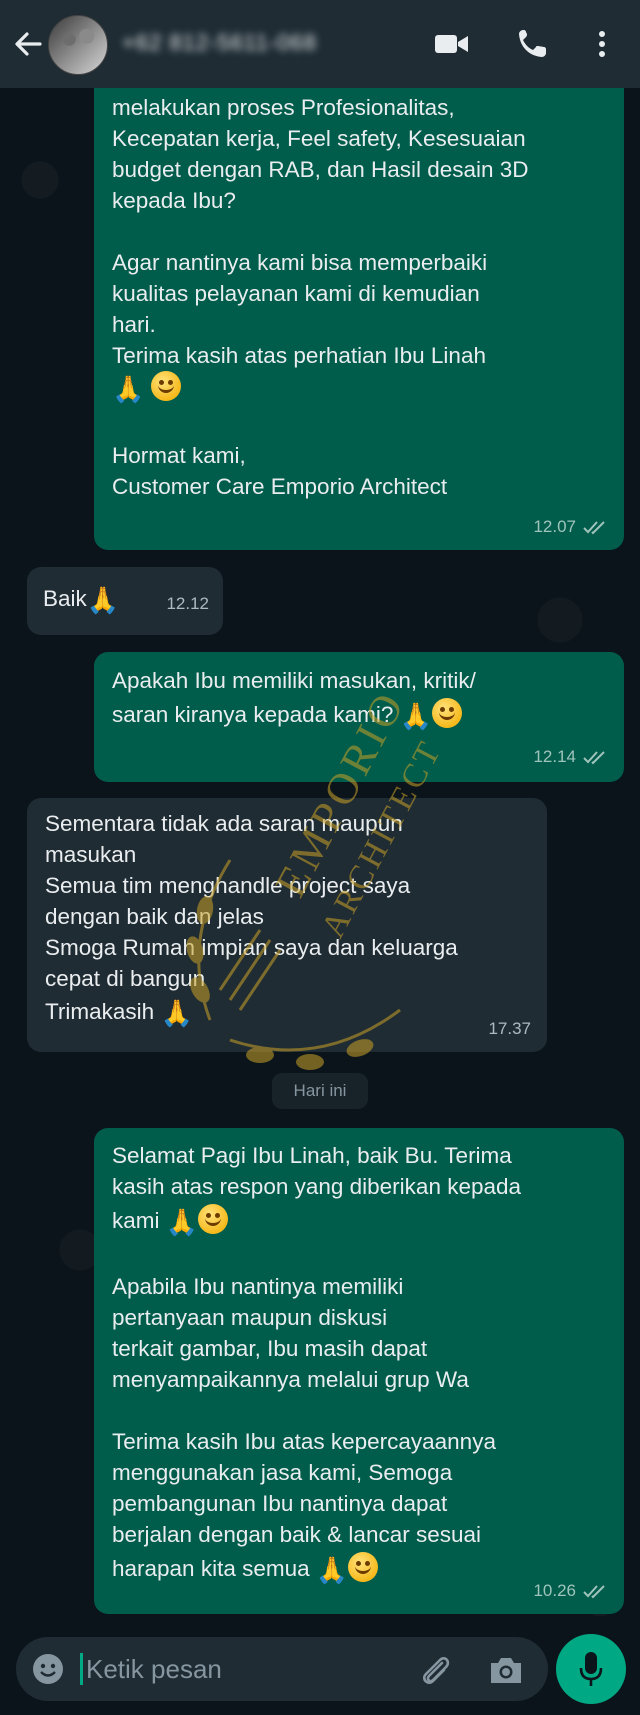 Image resolution: width=640 pixels, height=1715 pixels. I want to click on message-line: pertanyaan maupun diskusi, so click(250, 1317).